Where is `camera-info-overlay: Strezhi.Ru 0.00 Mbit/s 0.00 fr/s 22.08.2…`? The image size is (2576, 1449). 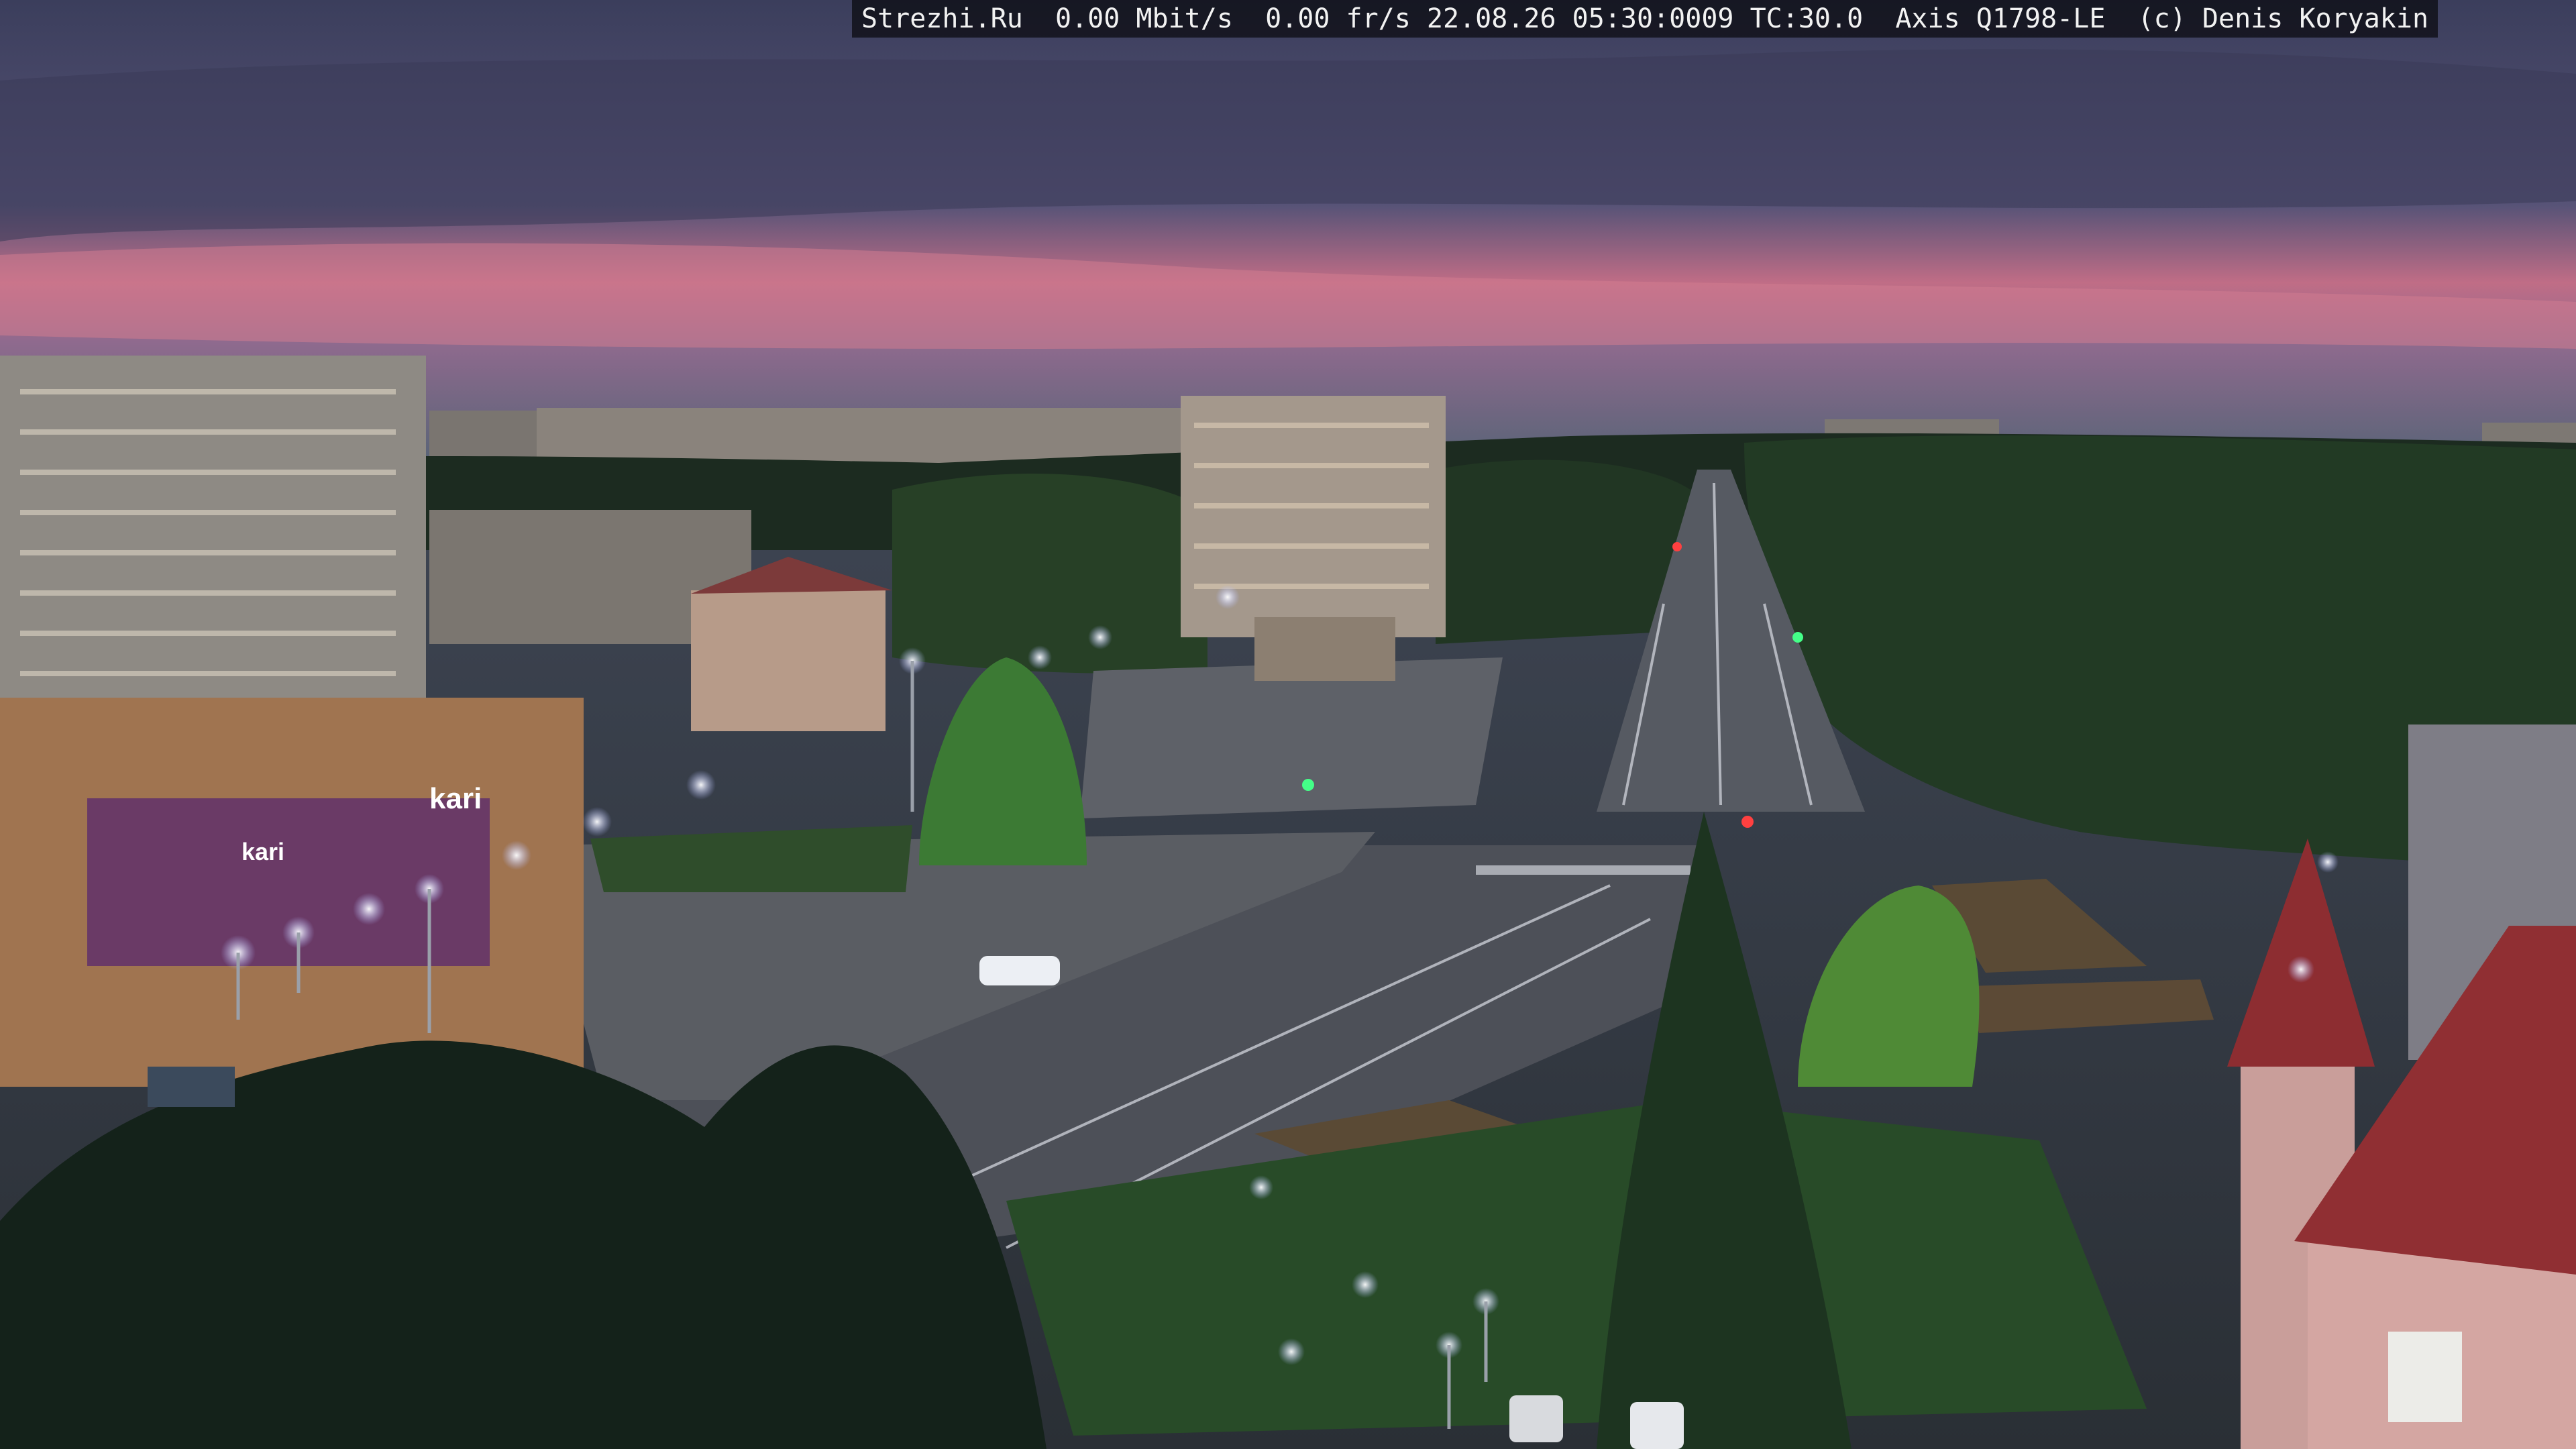
camera-info-overlay: Strezhi.Ru 0.00 Mbit/s 0.00 fr/s 22.08.2… is located at coordinates (1645, 19).